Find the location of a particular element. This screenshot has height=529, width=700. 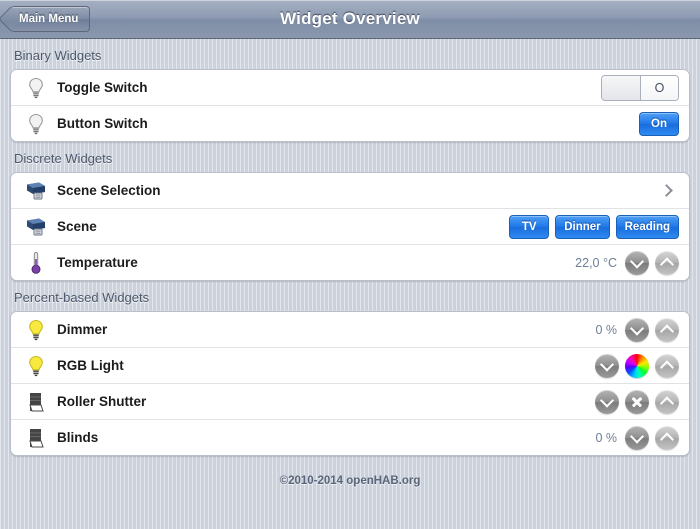

stop-button is located at coordinates (637, 401).